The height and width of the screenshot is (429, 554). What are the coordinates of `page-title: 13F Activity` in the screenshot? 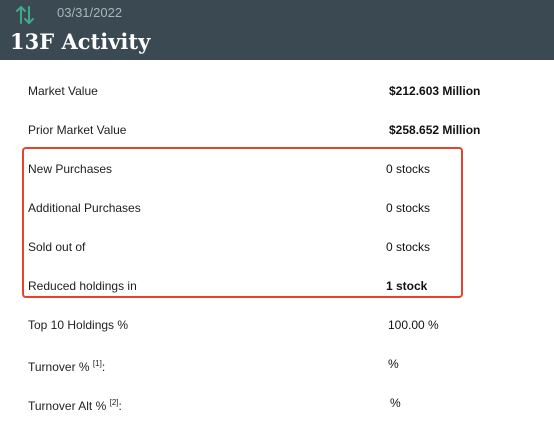 It's located at (80, 41).